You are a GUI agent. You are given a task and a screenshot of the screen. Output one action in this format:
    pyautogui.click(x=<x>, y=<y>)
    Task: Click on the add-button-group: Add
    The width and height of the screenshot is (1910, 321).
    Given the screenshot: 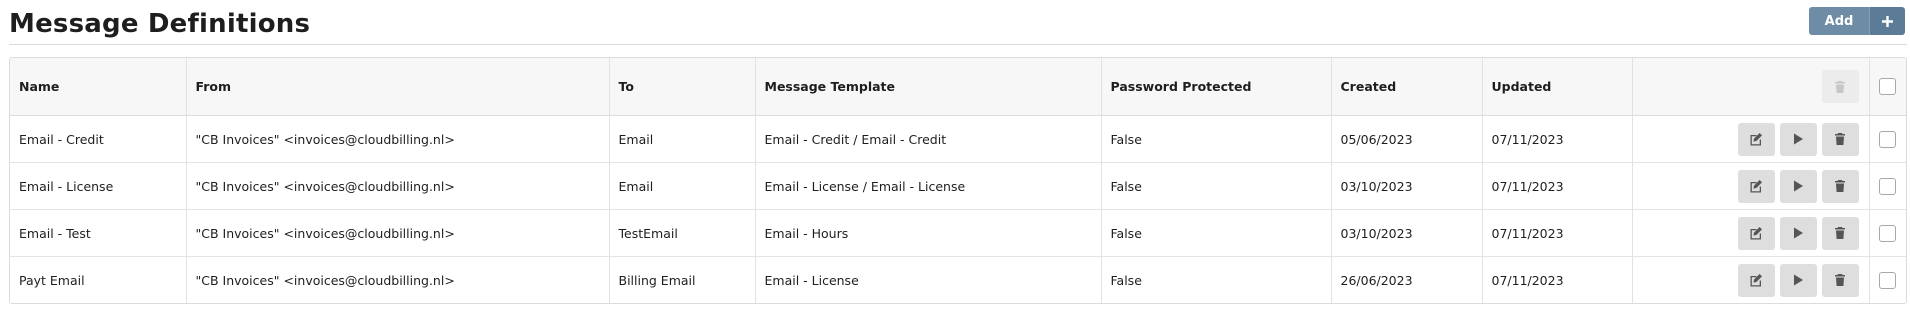 What is the action you would take?
    pyautogui.click(x=1857, y=21)
    